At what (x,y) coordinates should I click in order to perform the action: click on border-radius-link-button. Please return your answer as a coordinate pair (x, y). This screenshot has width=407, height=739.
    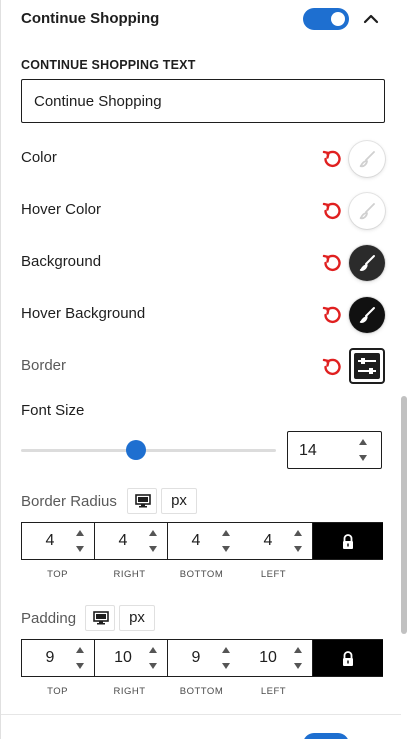
    Looking at the image, I should click on (348, 541).